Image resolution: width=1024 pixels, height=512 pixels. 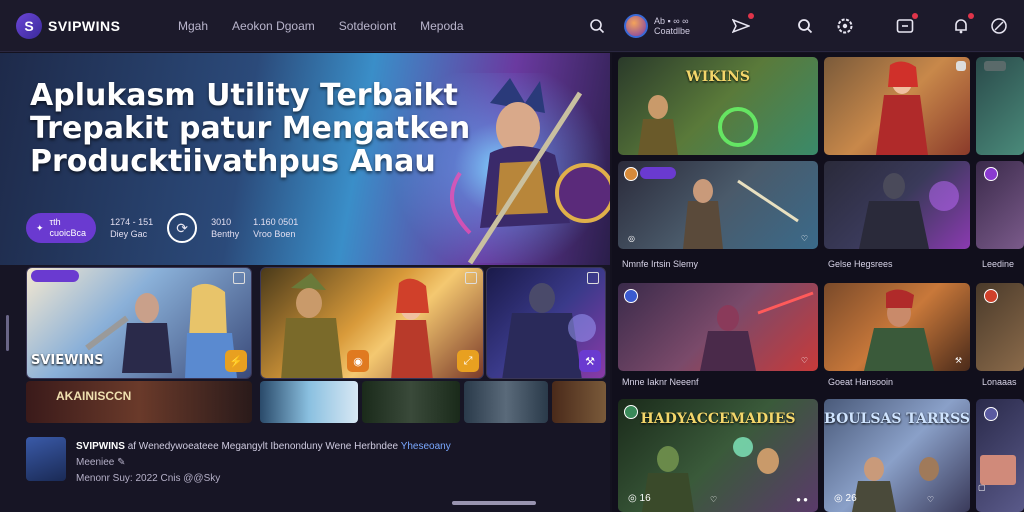 I want to click on gallery-tile-4: ◎ ♡, so click(x=718, y=205).